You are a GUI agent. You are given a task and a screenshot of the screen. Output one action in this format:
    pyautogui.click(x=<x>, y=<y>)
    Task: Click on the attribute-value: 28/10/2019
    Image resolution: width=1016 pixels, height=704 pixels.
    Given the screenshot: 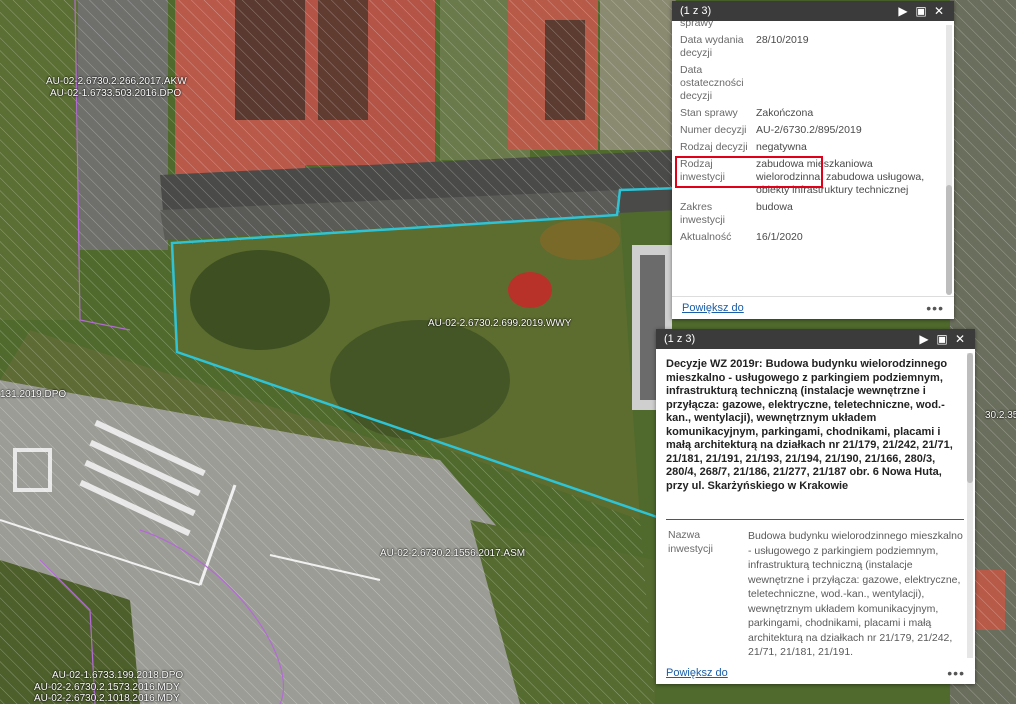 What is the action you would take?
    pyautogui.click(x=782, y=40)
    